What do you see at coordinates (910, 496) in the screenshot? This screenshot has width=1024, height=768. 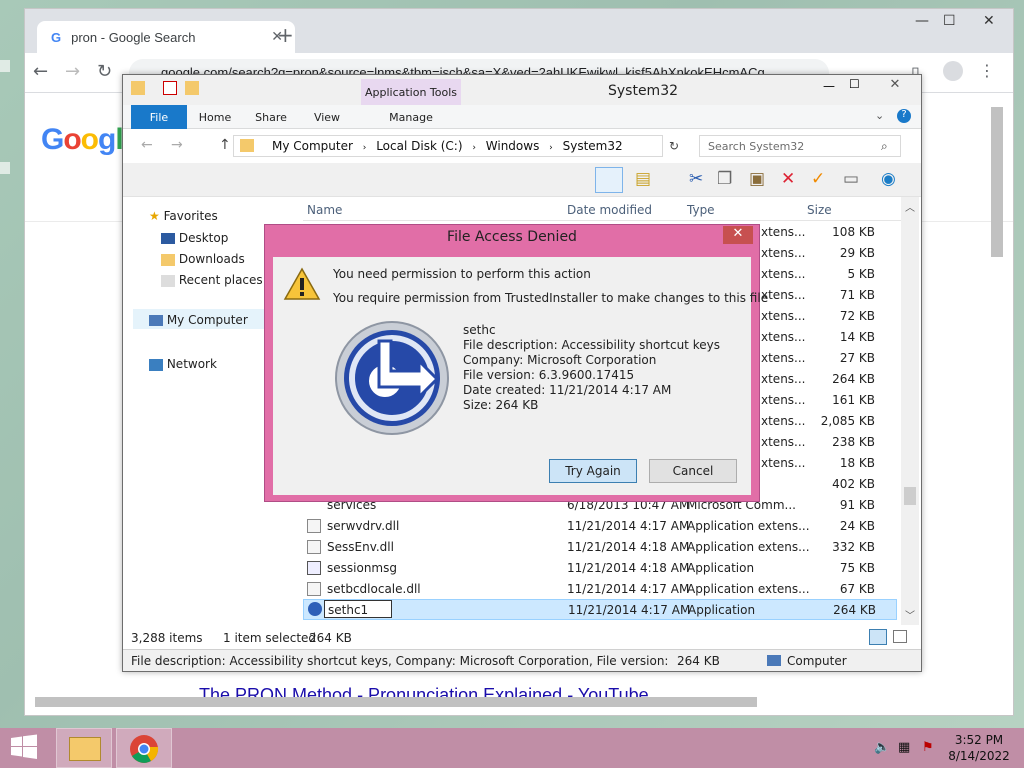 I see `scroll-thumb` at bounding box center [910, 496].